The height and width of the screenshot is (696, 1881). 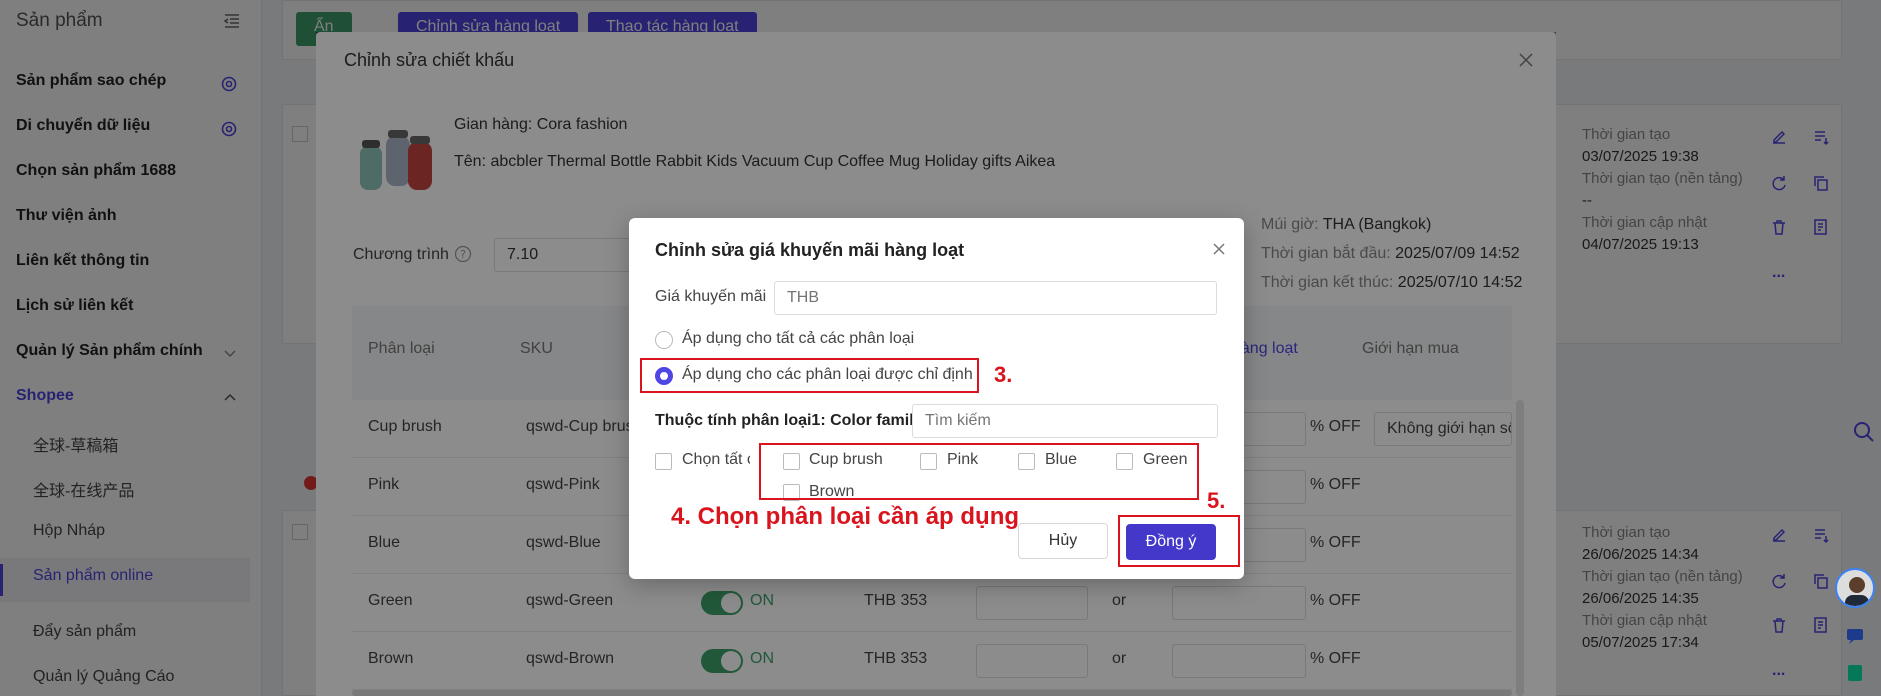 I want to click on option-apply-all-label: Áp dụng cho tất cả các phân loại, so click(x=798, y=338).